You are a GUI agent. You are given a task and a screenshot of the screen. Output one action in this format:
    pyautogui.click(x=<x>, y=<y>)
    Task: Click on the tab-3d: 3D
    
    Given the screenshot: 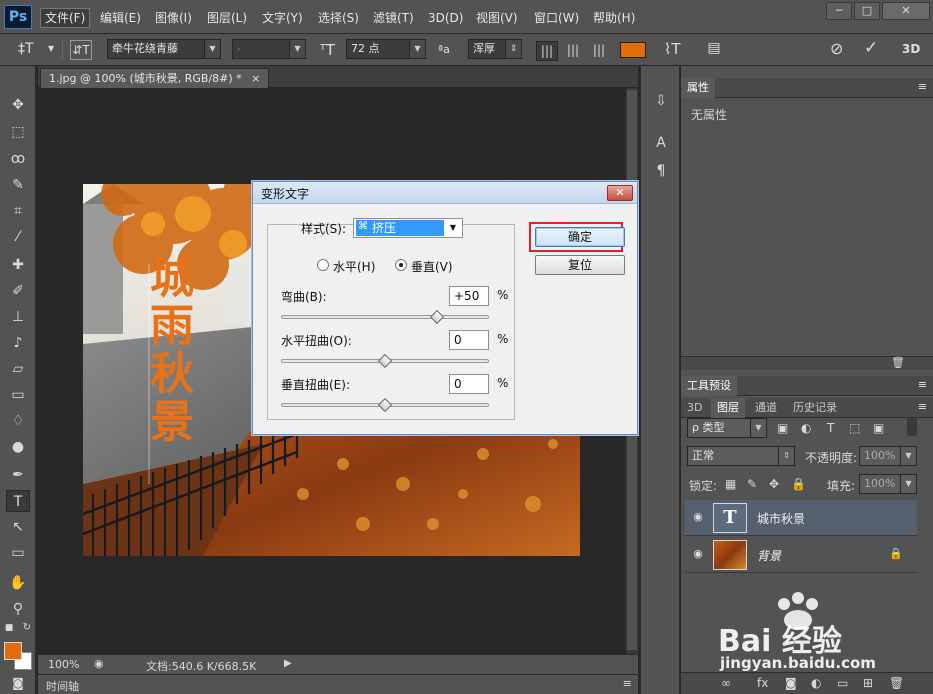 What is the action you would take?
    pyautogui.click(x=694, y=408)
    